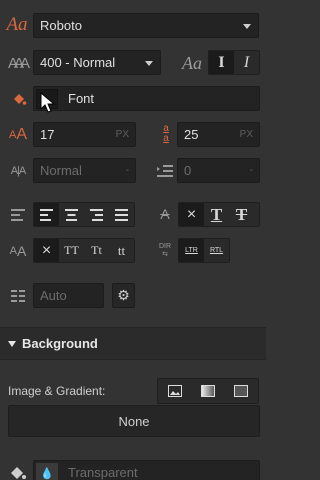 Image resolution: width=320 pixels, height=480 pixels. Describe the element at coordinates (246, 62) in the screenshot. I see `style-italic-button: I` at that location.